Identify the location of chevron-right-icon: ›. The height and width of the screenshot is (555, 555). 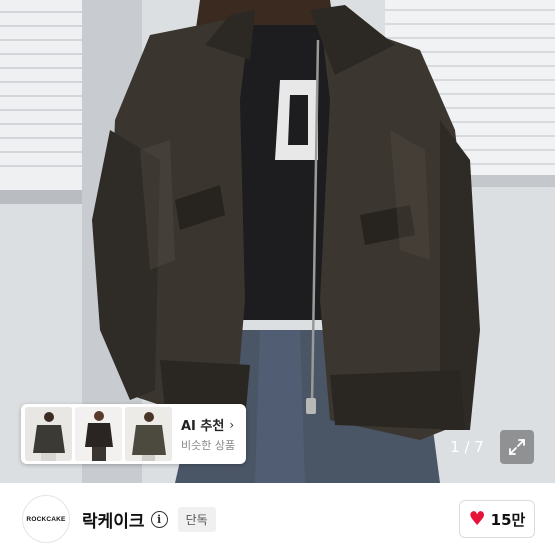
(232, 424).